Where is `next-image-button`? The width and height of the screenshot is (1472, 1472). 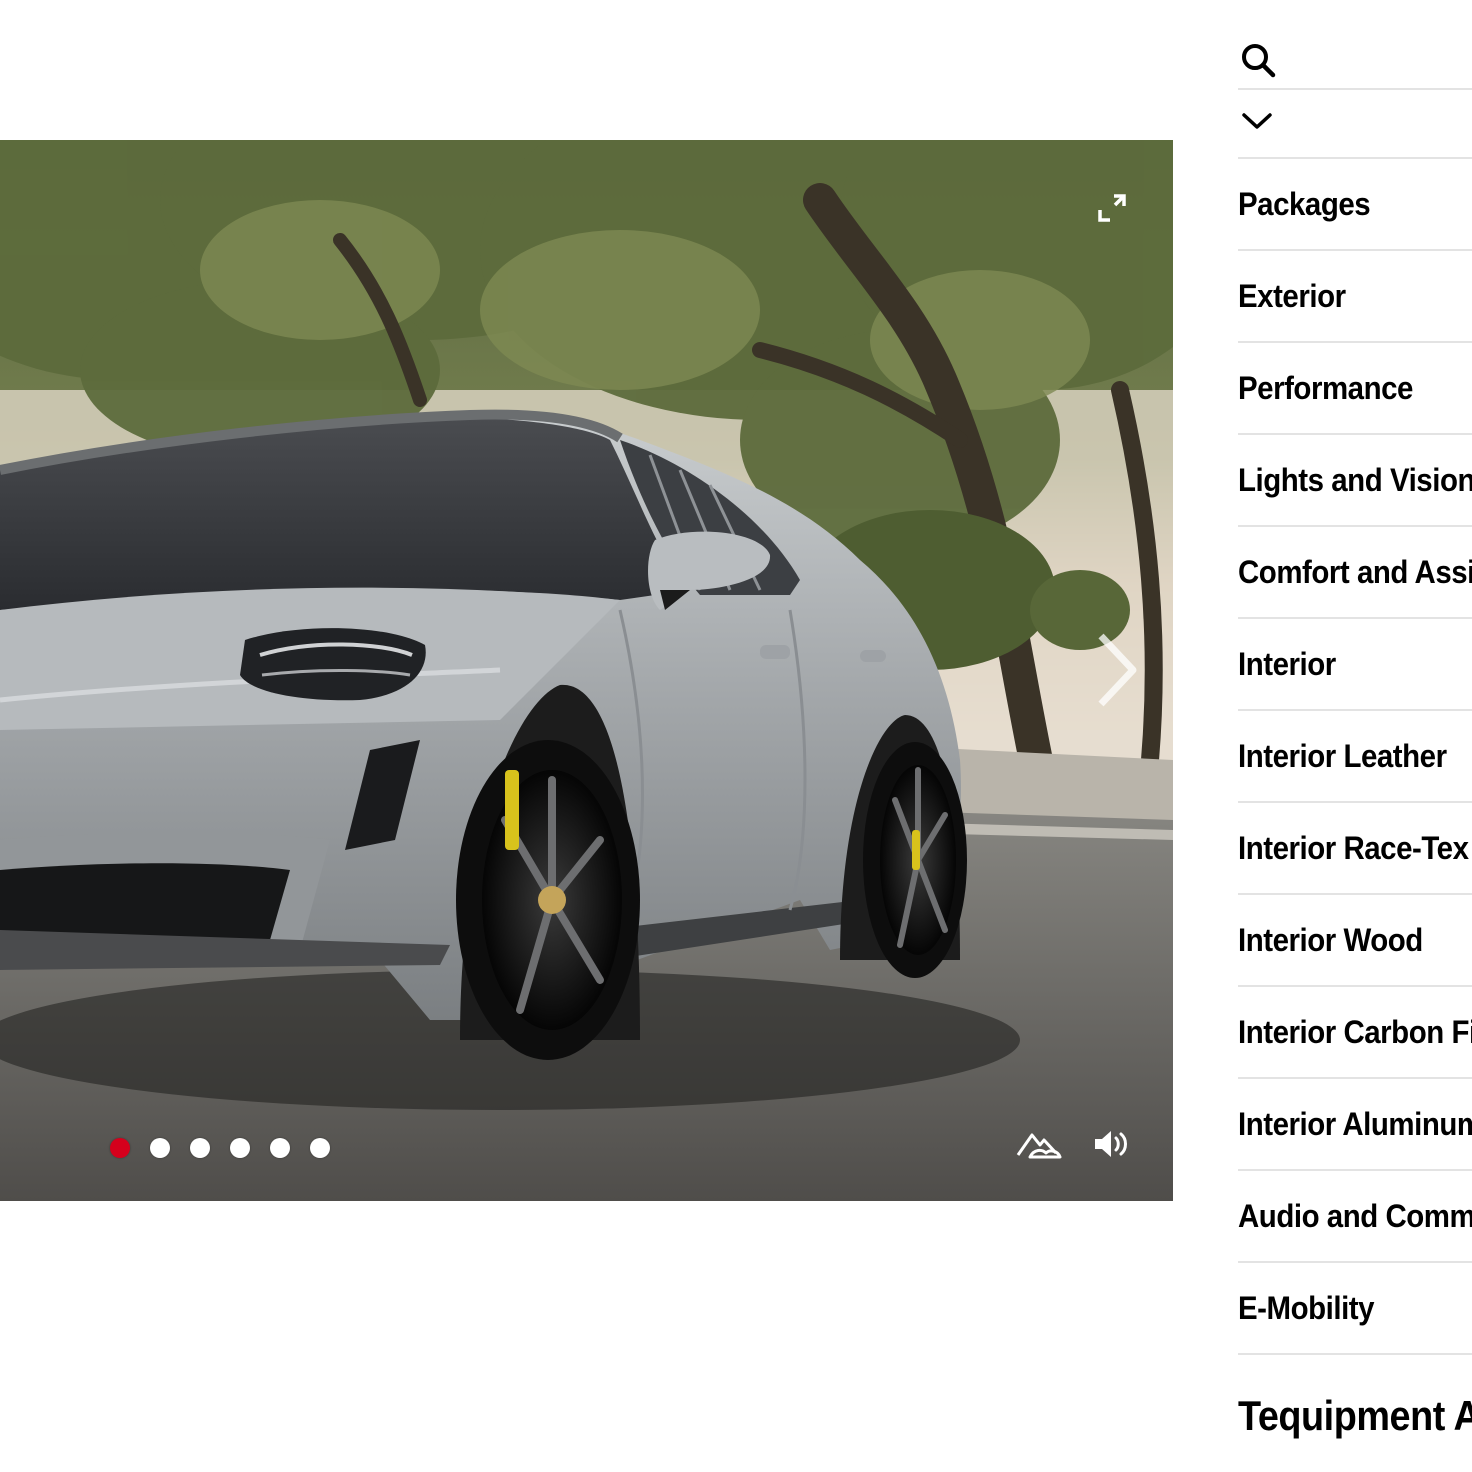
next-image-button is located at coordinates (1116, 670).